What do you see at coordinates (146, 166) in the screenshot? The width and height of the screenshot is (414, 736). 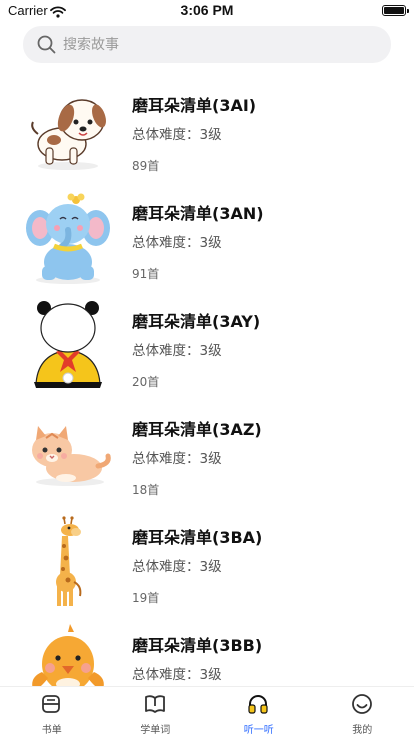 I see `story-count: 89首` at bounding box center [146, 166].